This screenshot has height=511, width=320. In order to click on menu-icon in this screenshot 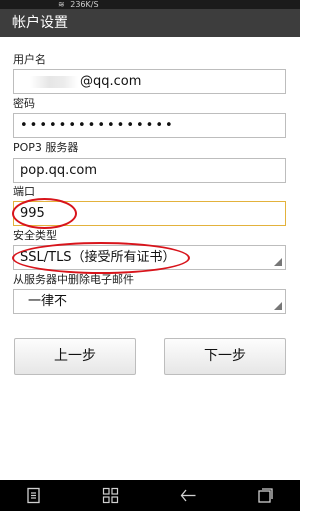, I will do `click(33, 495)`.